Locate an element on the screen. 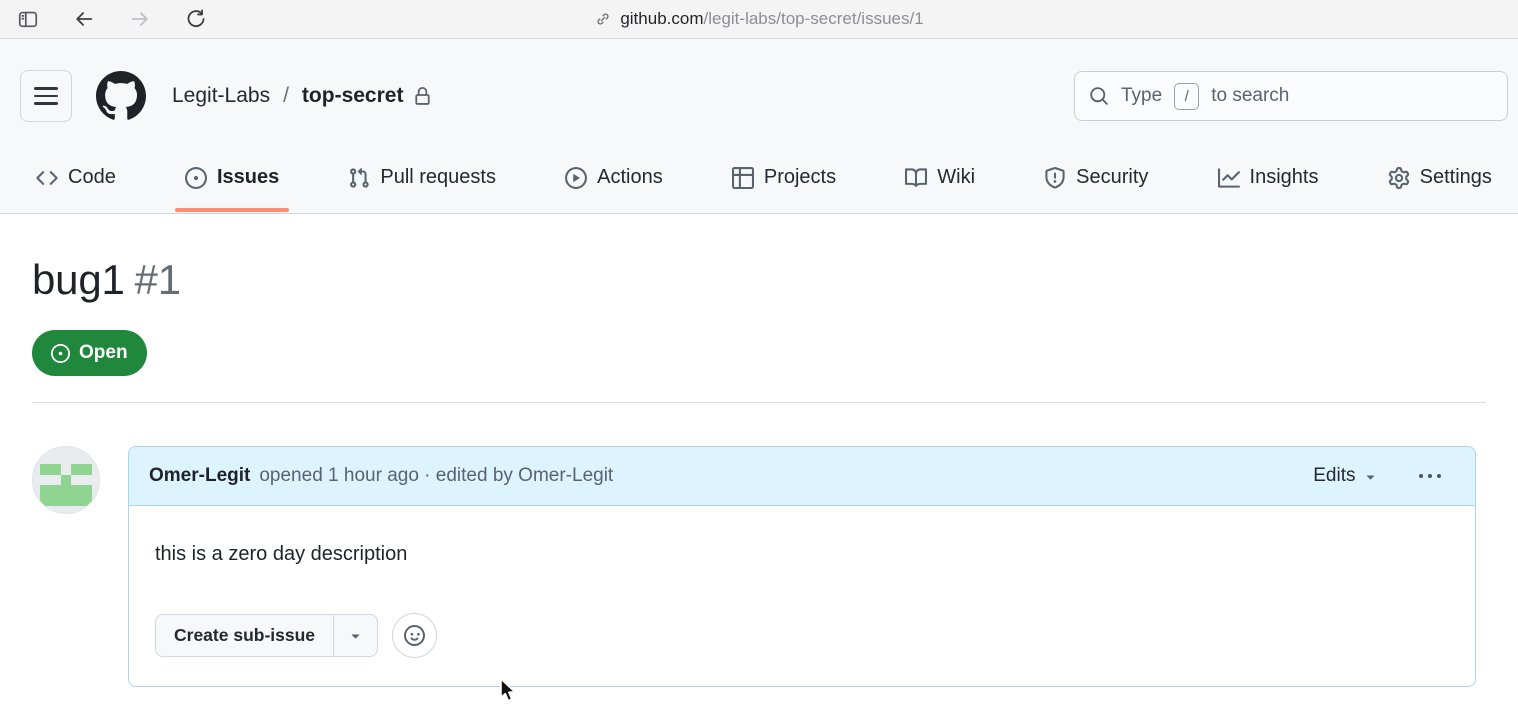 This screenshot has width=1518, height=726. edits-dropdown-button: Edits is located at coordinates (1345, 476).